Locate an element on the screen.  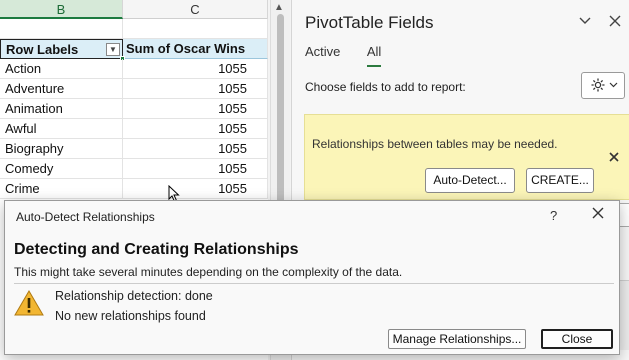
table-row: Biography 1055 is located at coordinates (134, 149).